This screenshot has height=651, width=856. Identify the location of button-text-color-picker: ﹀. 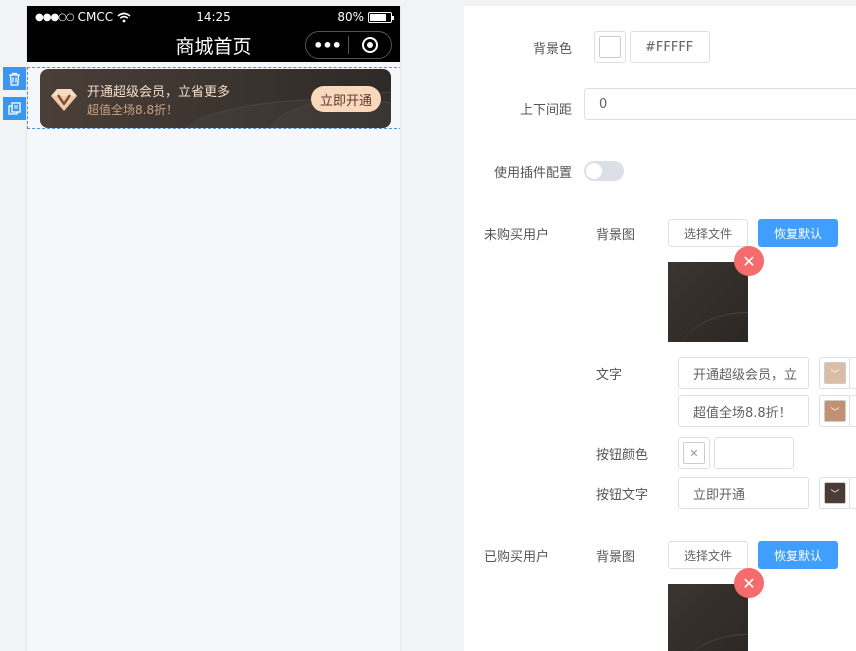
(835, 493).